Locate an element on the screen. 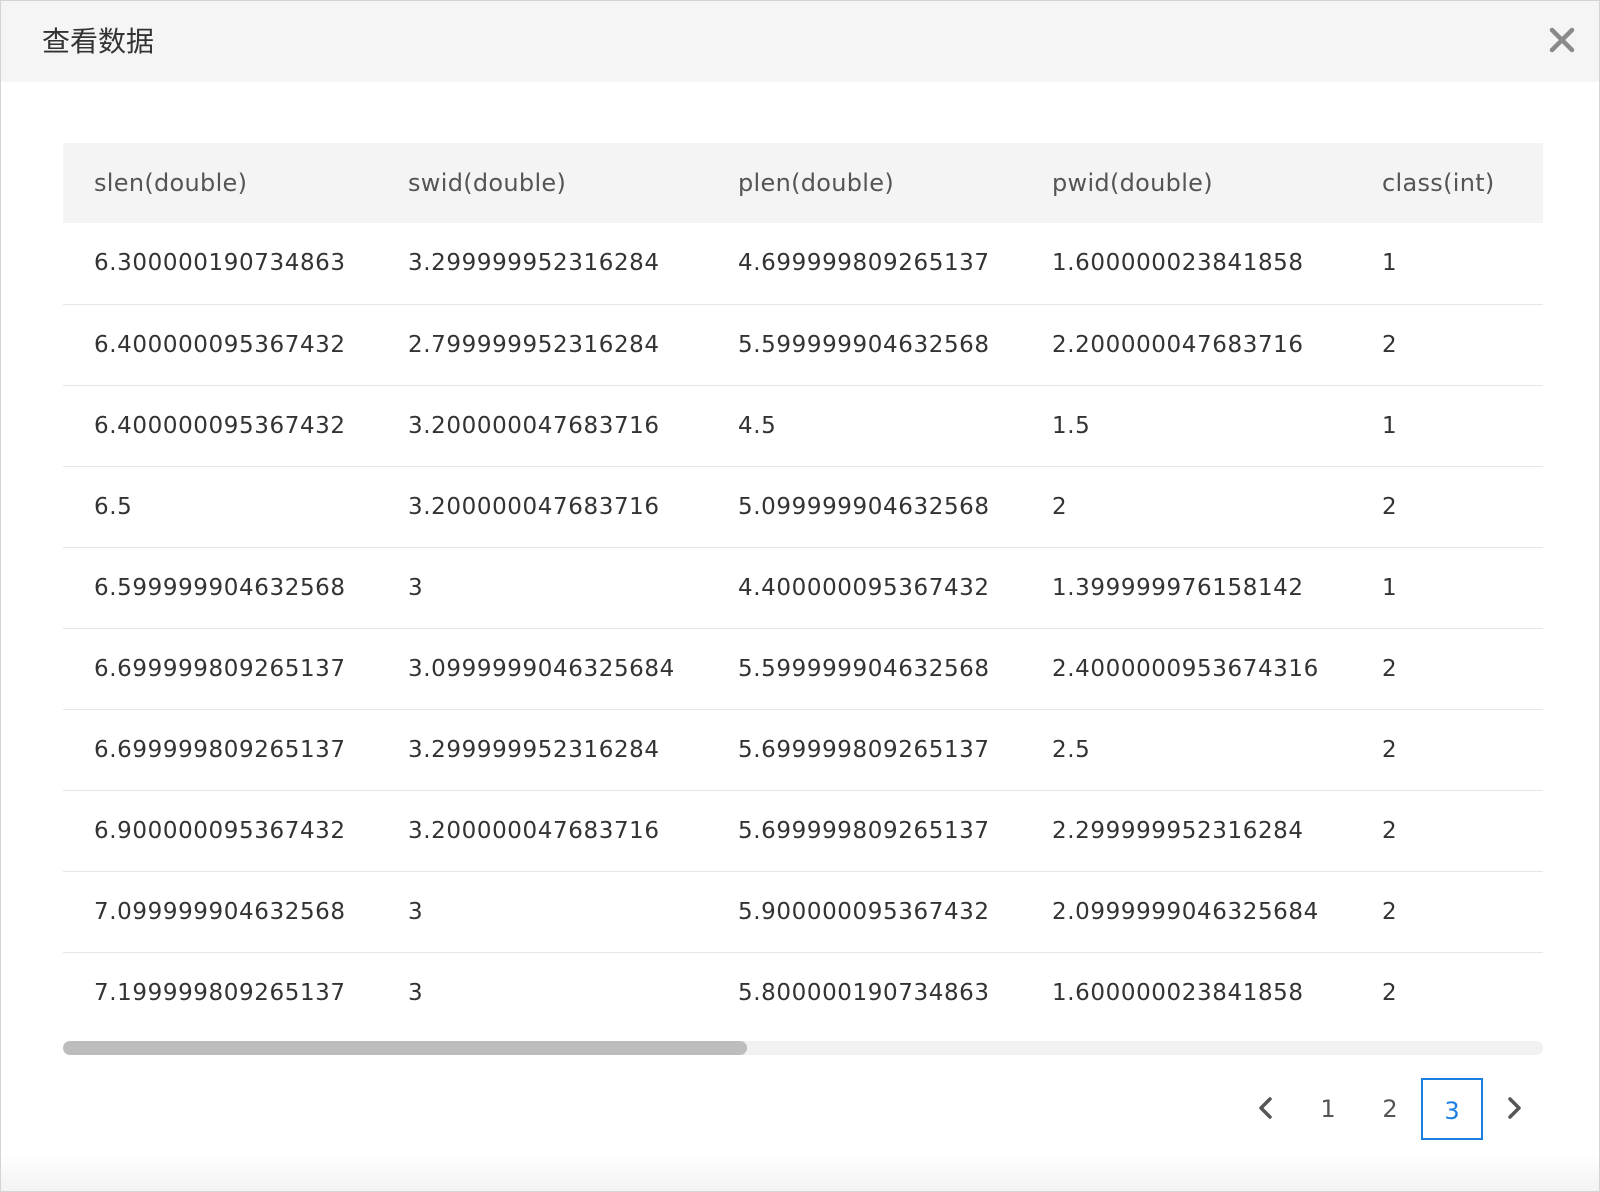 The width and height of the screenshot is (1600, 1192). scrollbar-thumb is located at coordinates (405, 1048).